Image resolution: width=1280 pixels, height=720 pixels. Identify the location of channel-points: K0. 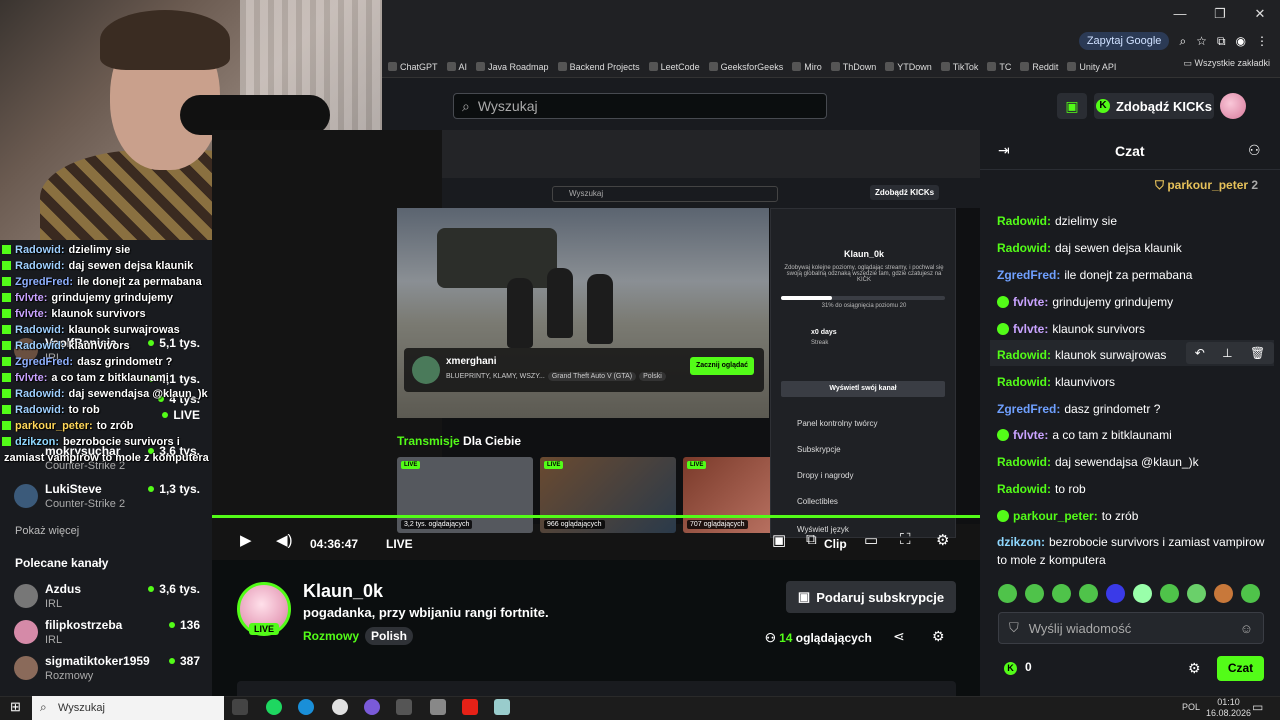
(1018, 667).